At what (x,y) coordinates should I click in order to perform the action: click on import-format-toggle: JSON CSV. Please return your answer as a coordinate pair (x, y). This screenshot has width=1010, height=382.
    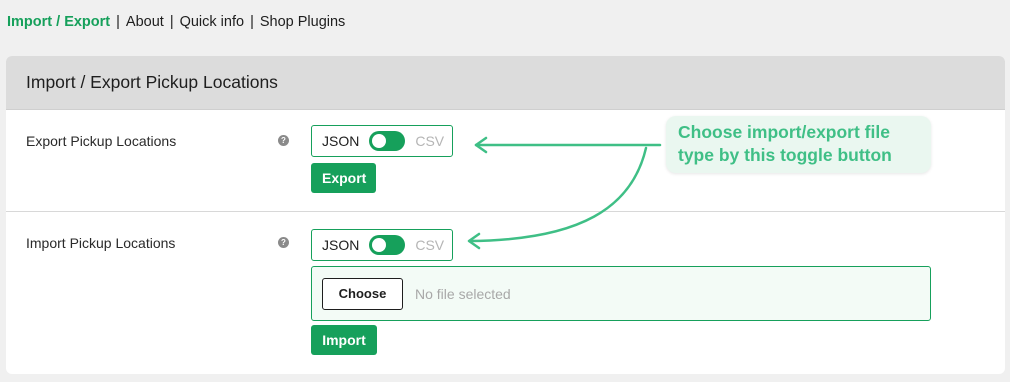
    Looking at the image, I should click on (382, 245).